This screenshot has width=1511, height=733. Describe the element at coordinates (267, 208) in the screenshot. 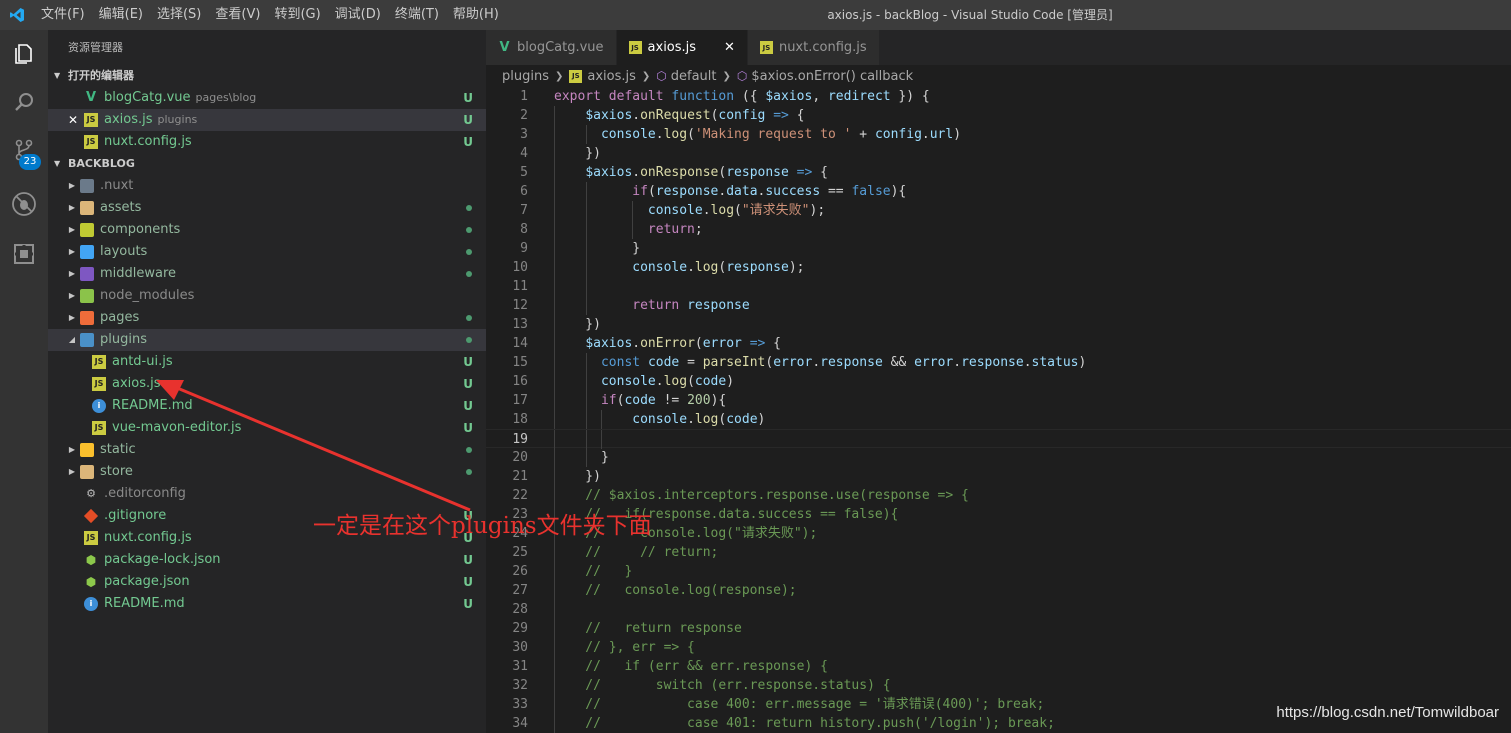

I see `tree-folder: ▶ assets` at that location.